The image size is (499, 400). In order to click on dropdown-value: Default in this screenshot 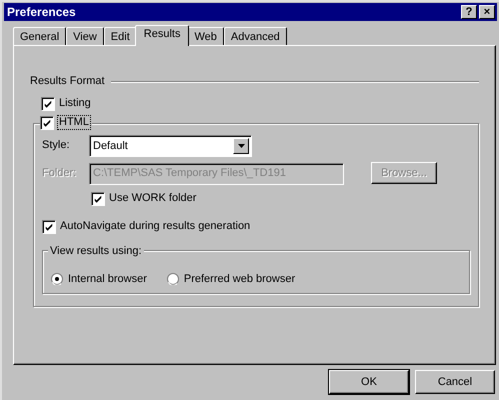, I will do `click(110, 146)`.